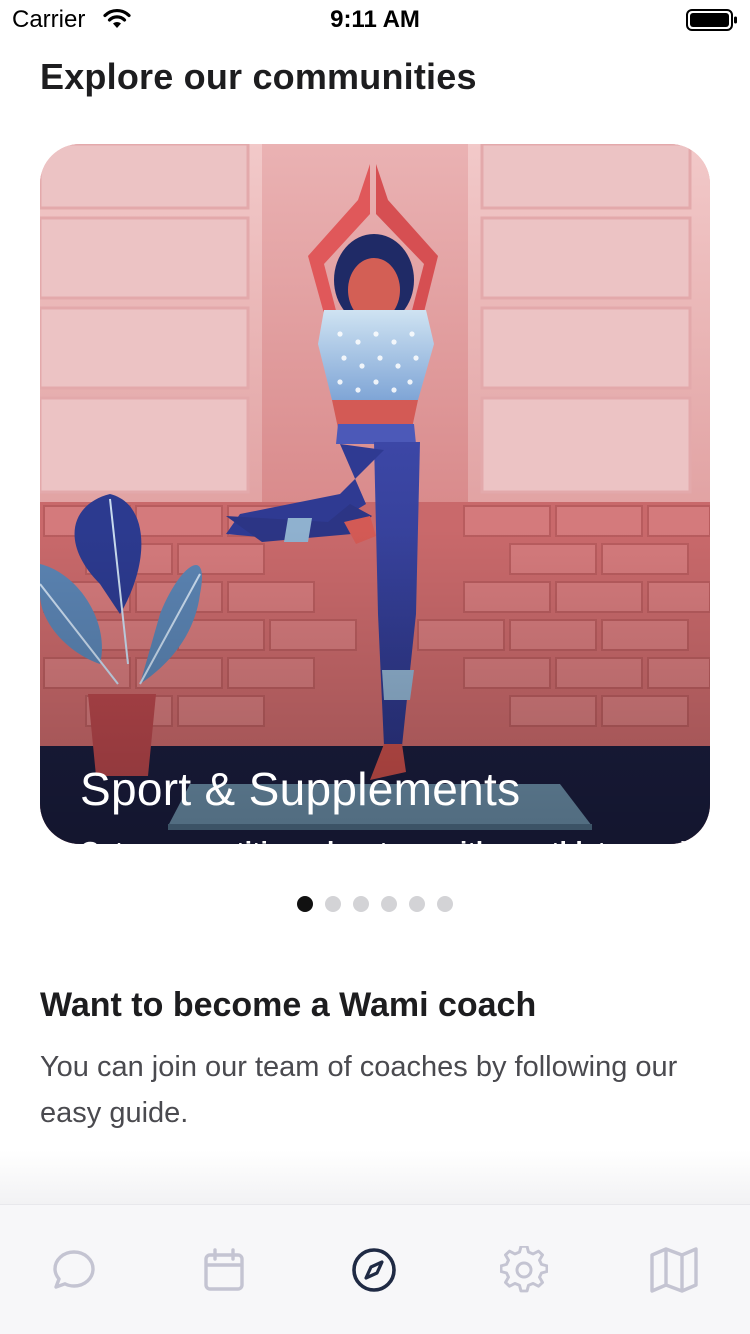 The image size is (750, 1334). I want to click on status-bar: Carrier 9:11 AM, so click(375, 20).